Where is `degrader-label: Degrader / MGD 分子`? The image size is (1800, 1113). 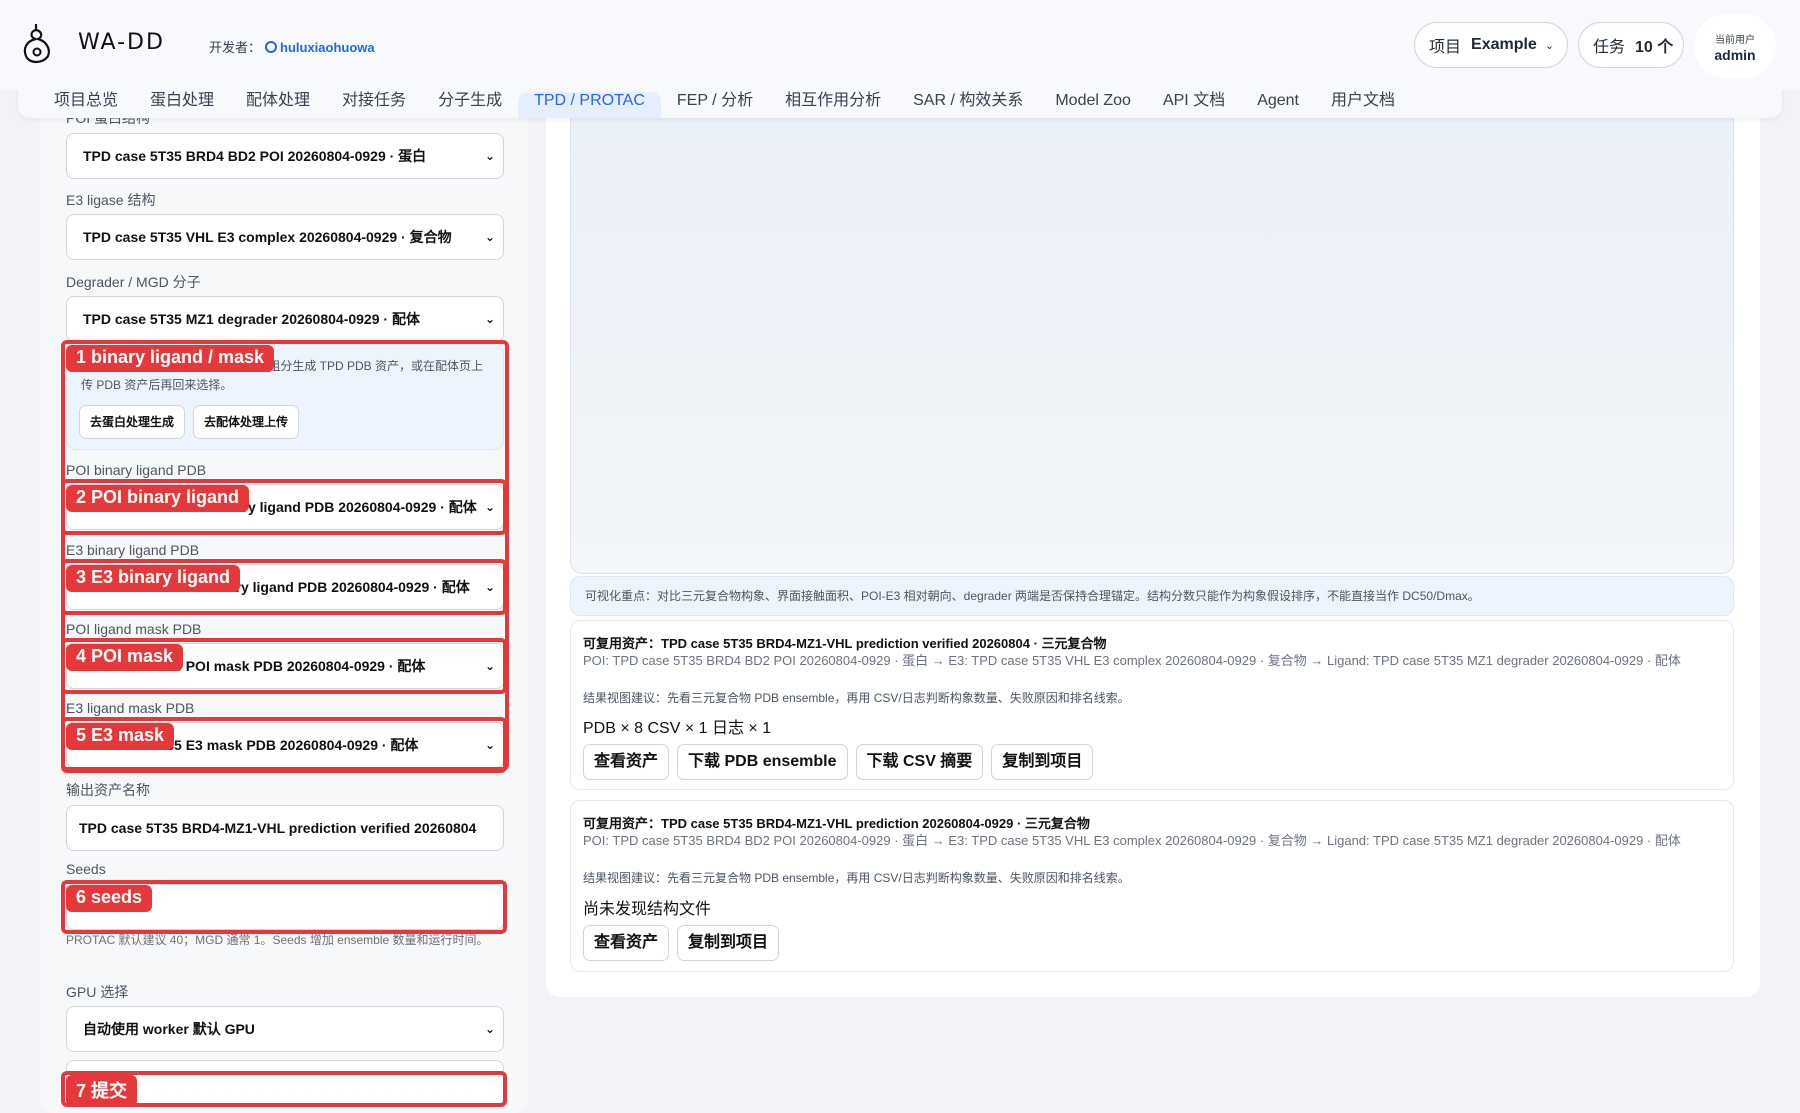 degrader-label: Degrader / MGD 分子 is located at coordinates (133, 282).